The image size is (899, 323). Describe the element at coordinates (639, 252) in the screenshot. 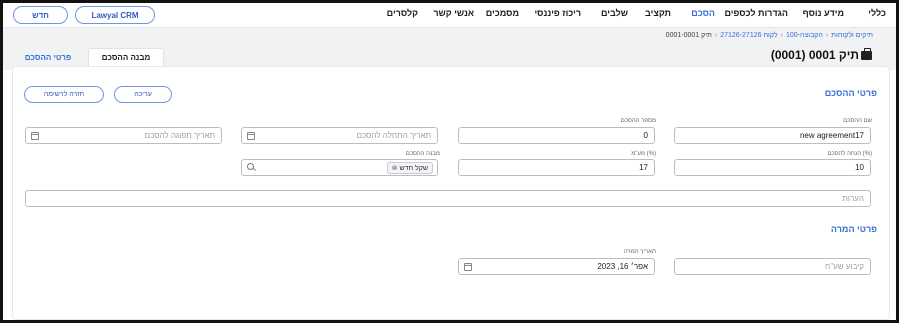

I see `conversion-date-label: תאריך המרה` at that location.